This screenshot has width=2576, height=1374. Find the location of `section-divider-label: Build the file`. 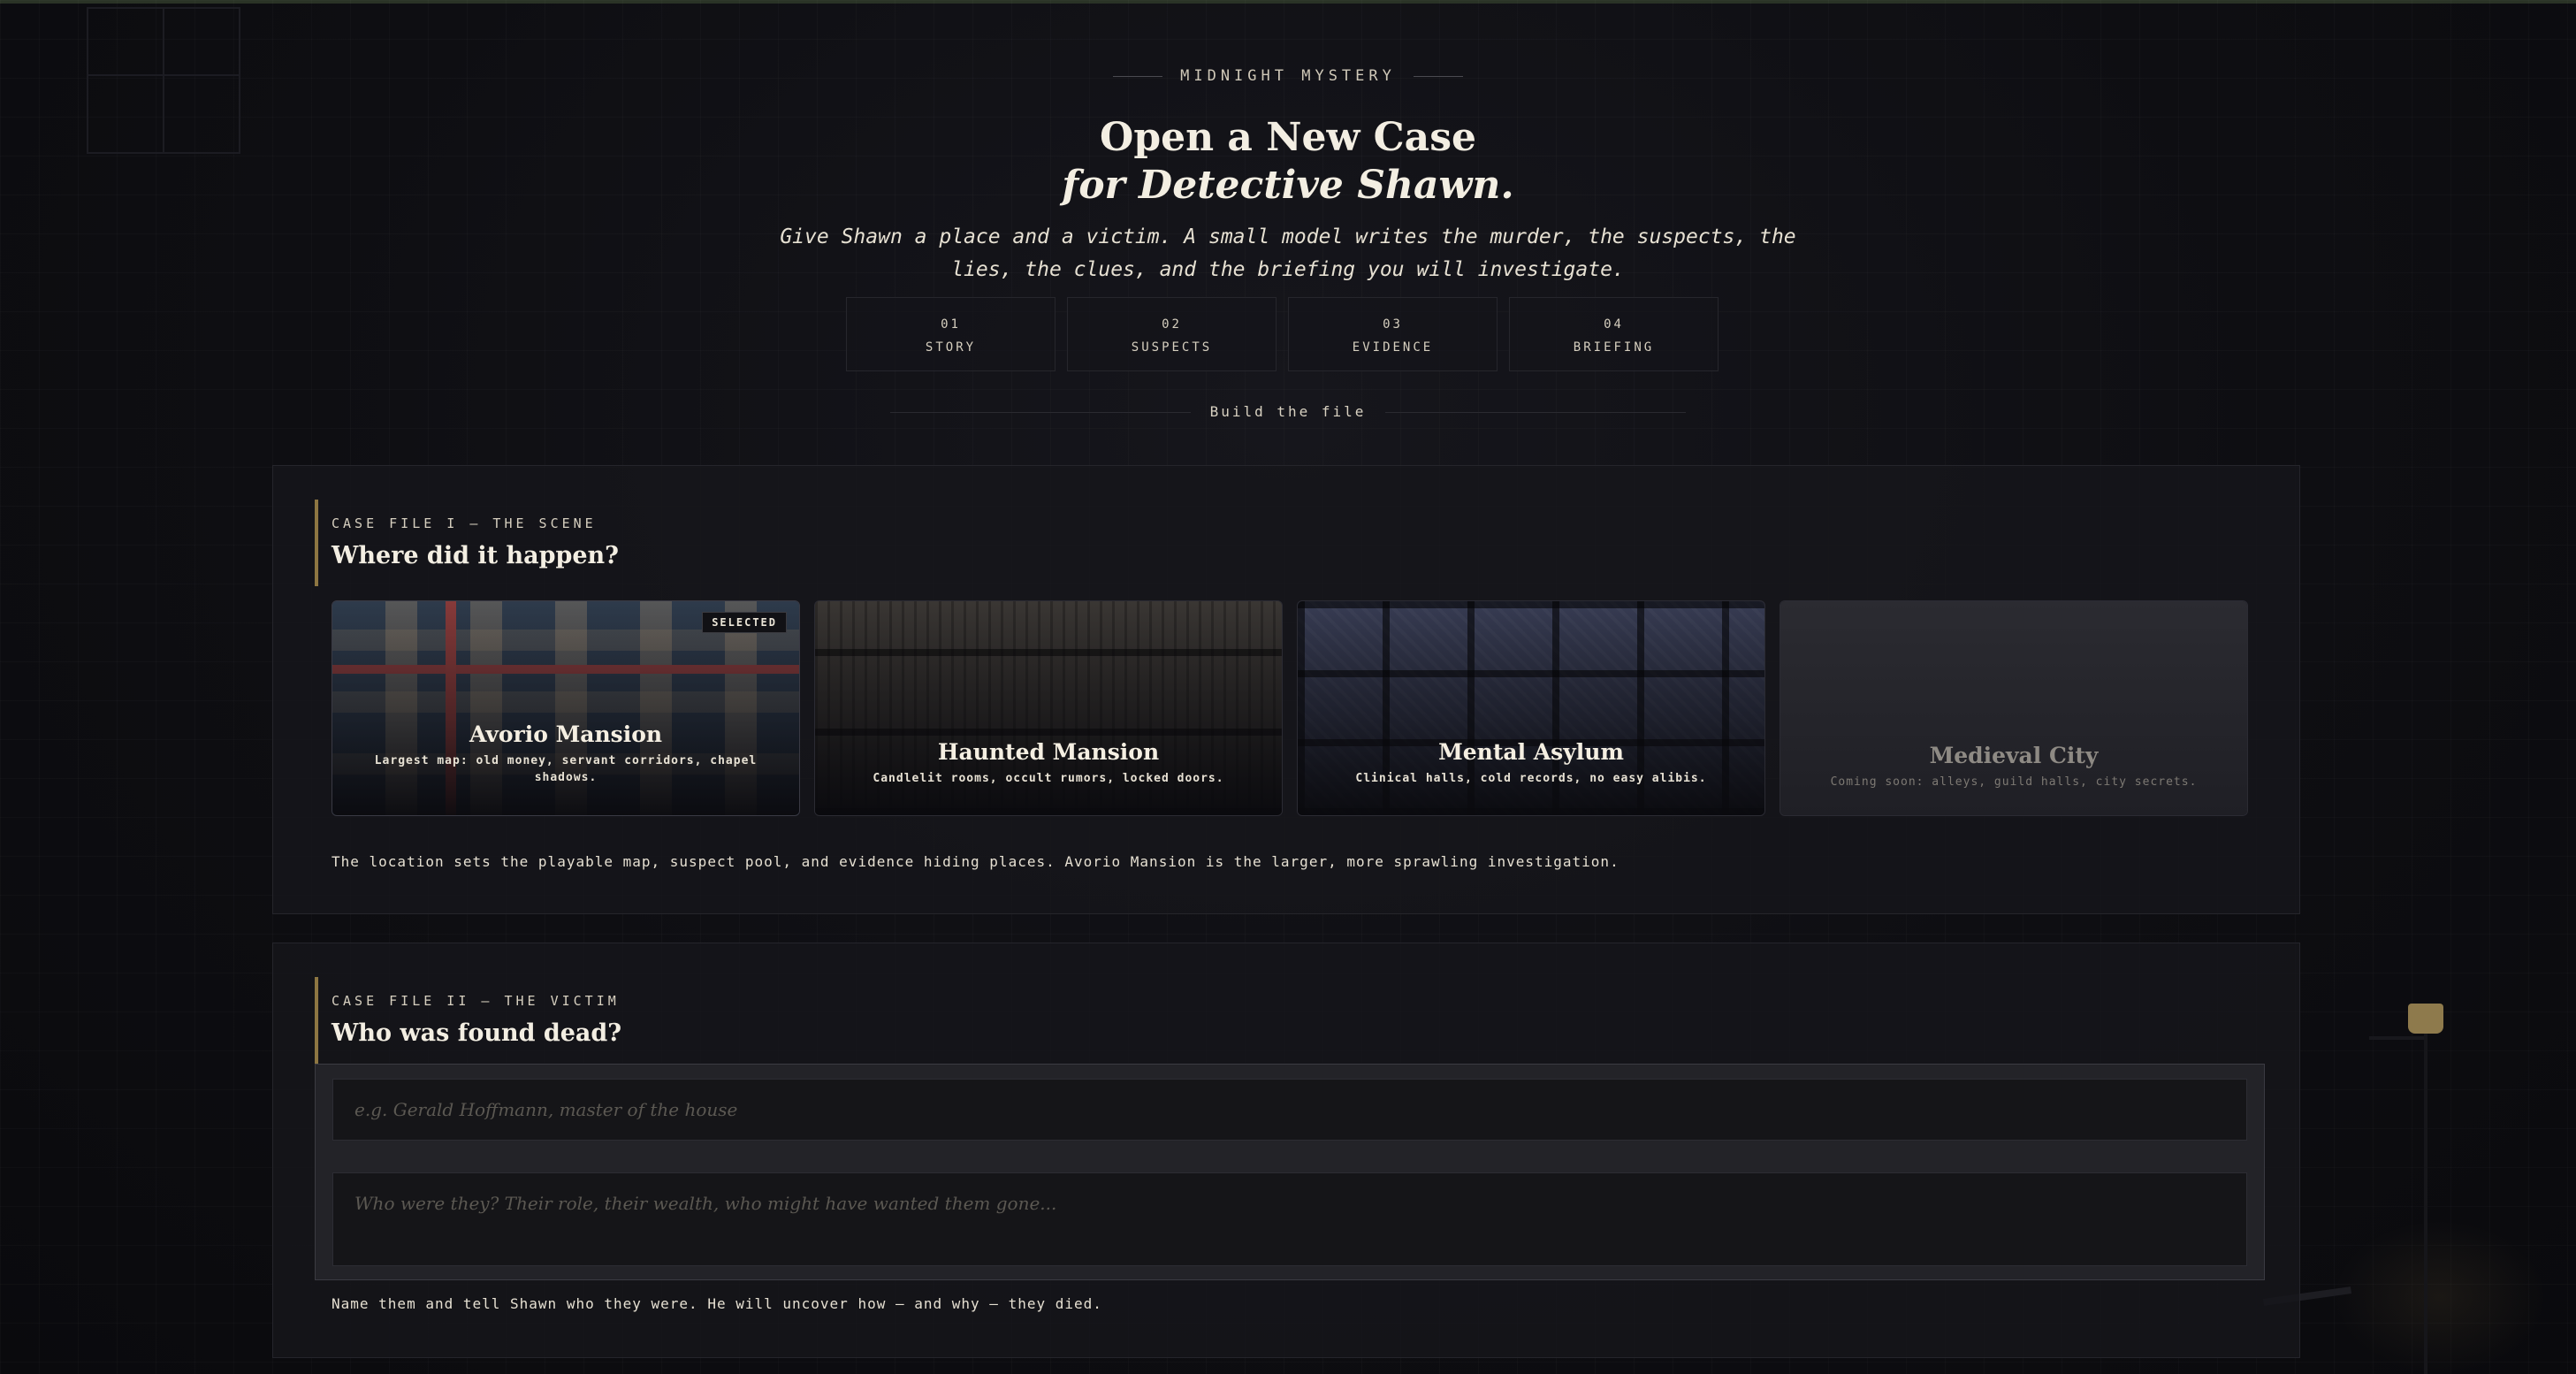

section-divider-label: Build the file is located at coordinates (1288, 411).